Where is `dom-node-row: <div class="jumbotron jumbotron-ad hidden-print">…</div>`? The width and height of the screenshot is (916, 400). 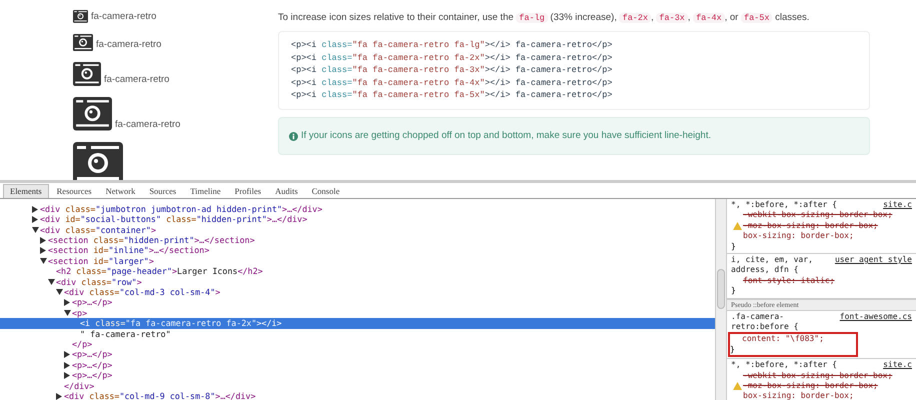 dom-node-row: <div class="jumbotron jumbotron-ad hidden-print">…</div> is located at coordinates (357, 209).